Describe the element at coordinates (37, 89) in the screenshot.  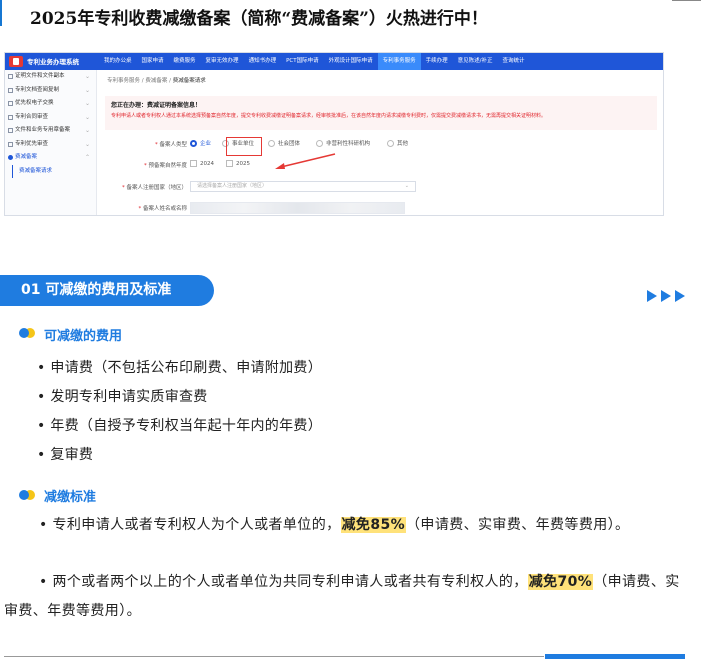
I see `sidebar-item-label: 专利文档查阅复制` at that location.